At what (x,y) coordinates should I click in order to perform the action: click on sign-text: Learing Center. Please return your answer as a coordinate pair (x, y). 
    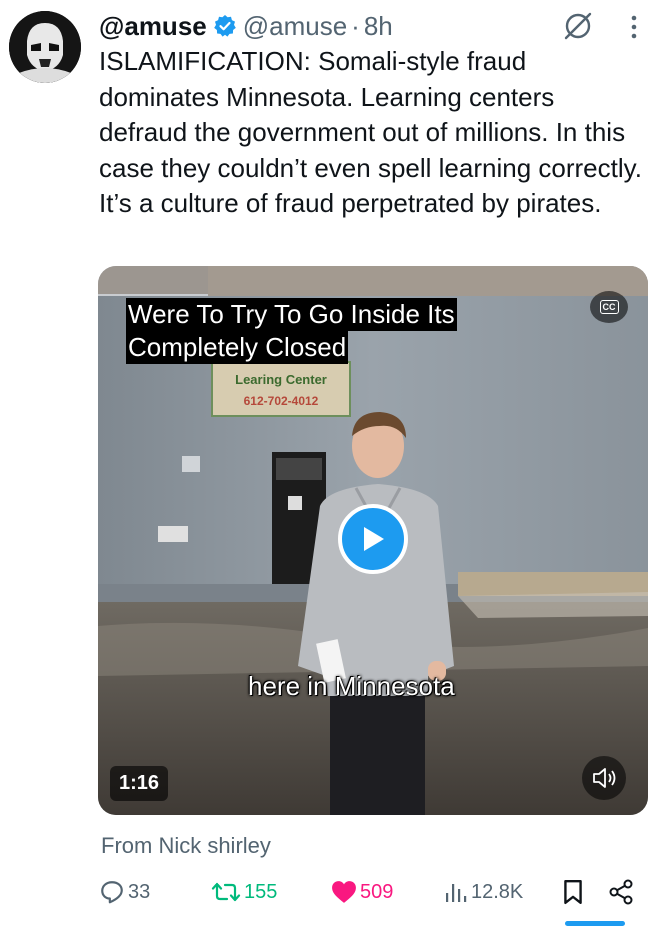
    Looking at the image, I should click on (281, 379).